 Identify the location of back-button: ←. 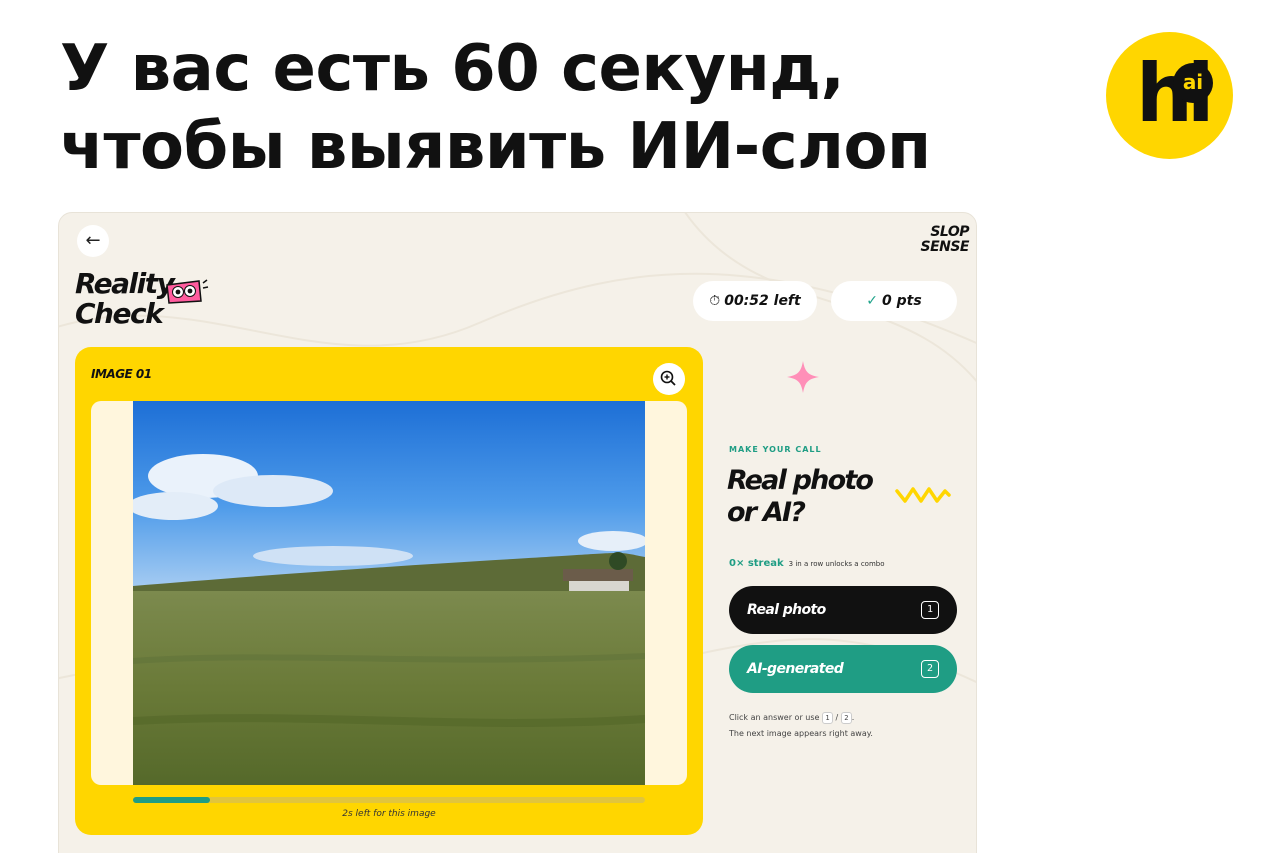
(93, 241).